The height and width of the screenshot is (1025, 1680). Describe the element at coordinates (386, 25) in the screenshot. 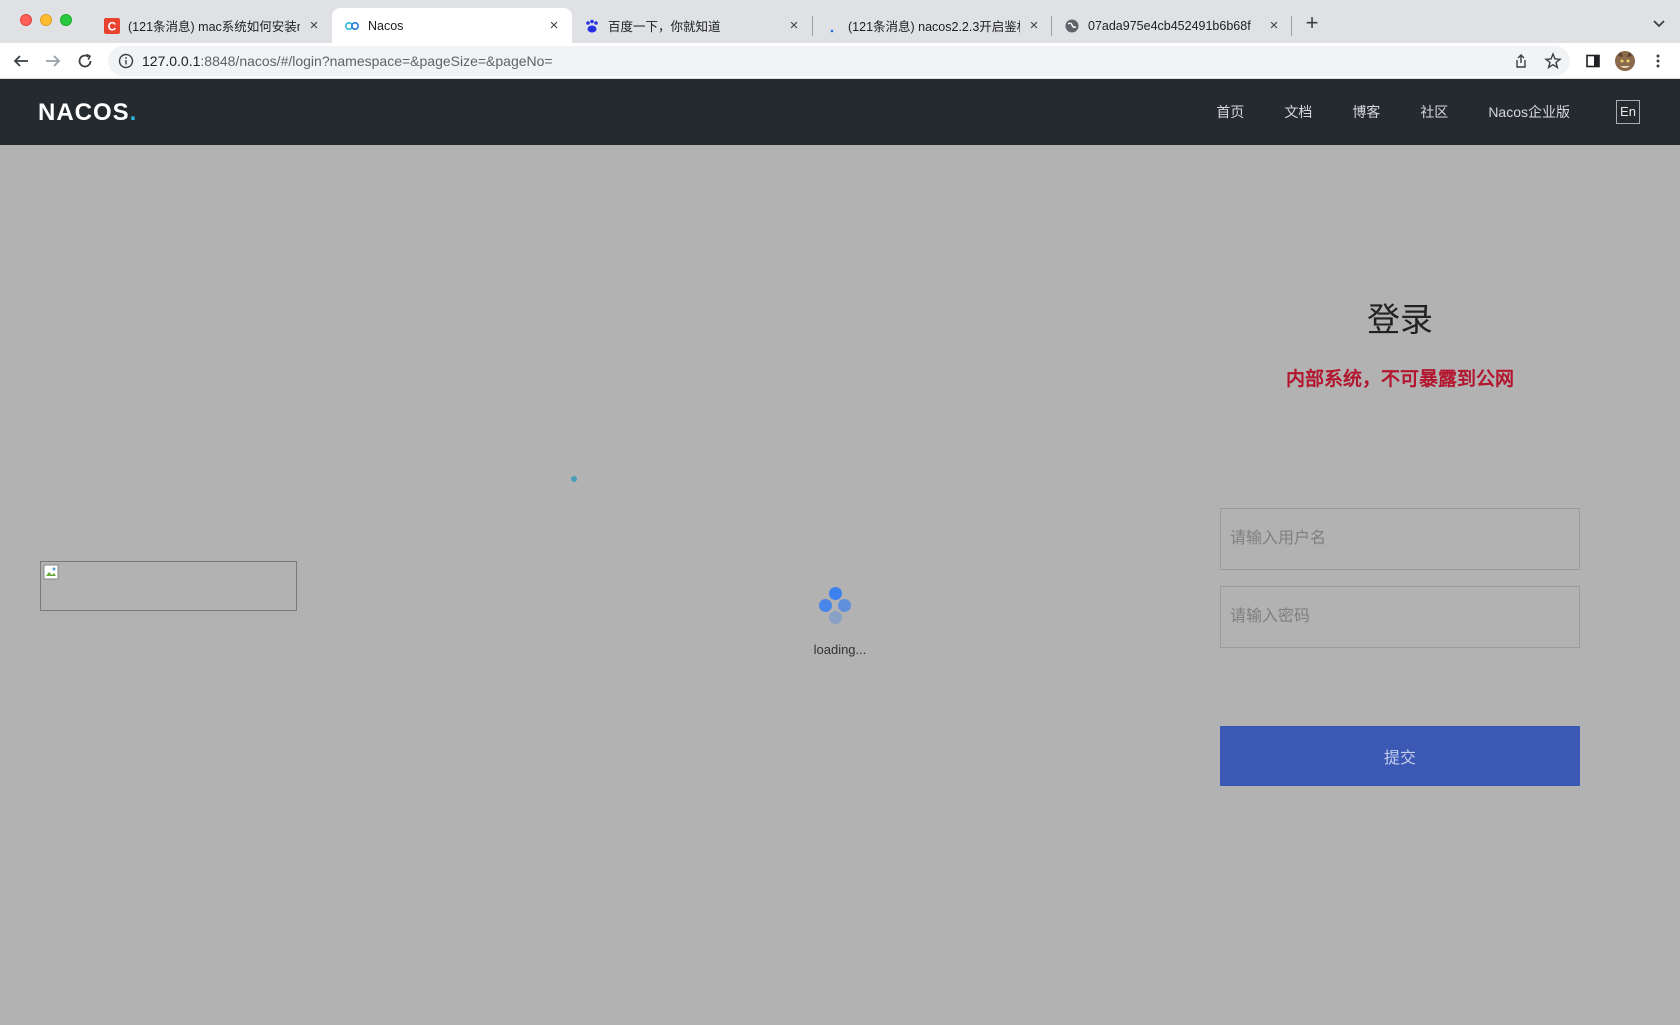

I see `tab-title: Nacos` at that location.